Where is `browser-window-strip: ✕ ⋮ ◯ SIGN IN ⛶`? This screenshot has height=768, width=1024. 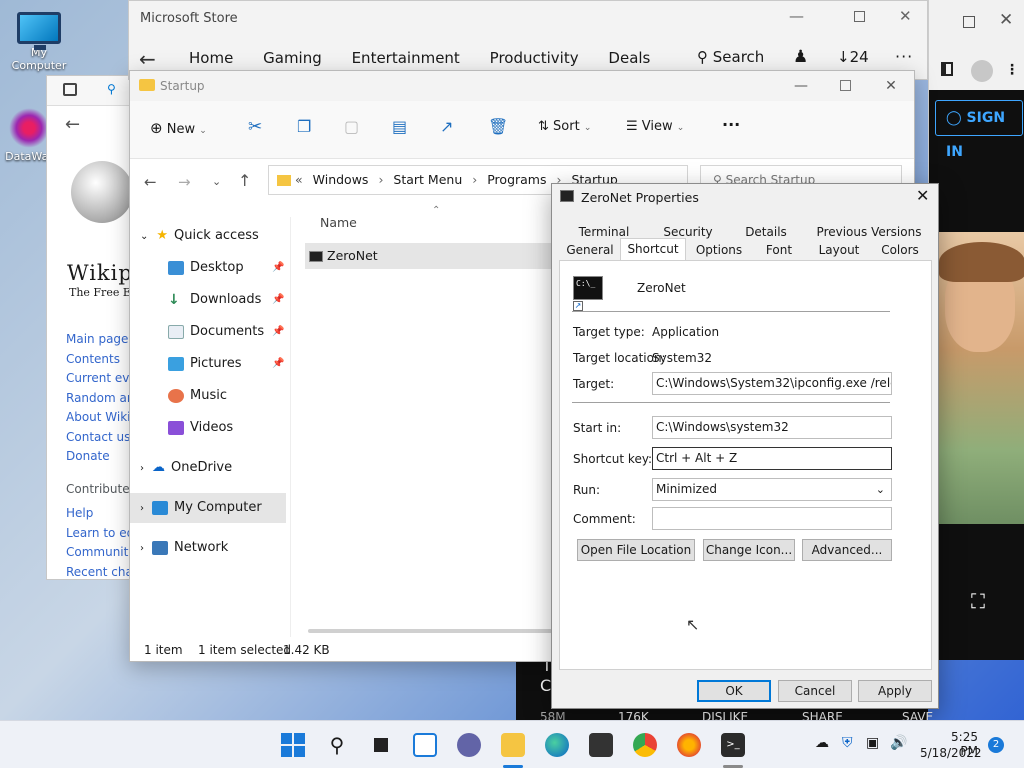
browser-window-strip: ✕ ⋮ ◯ SIGN IN ⛶ is located at coordinates (976, 330).